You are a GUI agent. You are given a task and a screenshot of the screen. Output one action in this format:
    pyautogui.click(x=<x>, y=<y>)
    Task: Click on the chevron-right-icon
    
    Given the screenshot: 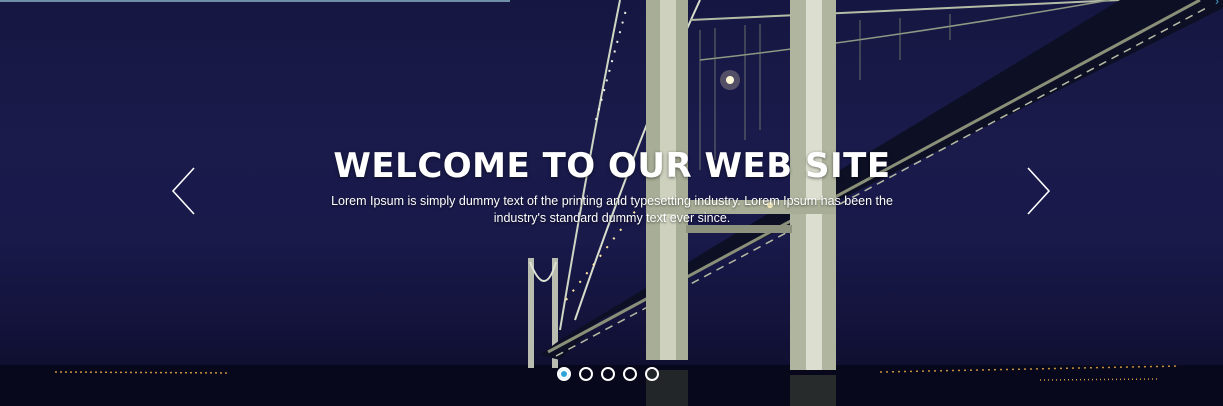 What is the action you would take?
    pyautogui.click(x=1039, y=191)
    